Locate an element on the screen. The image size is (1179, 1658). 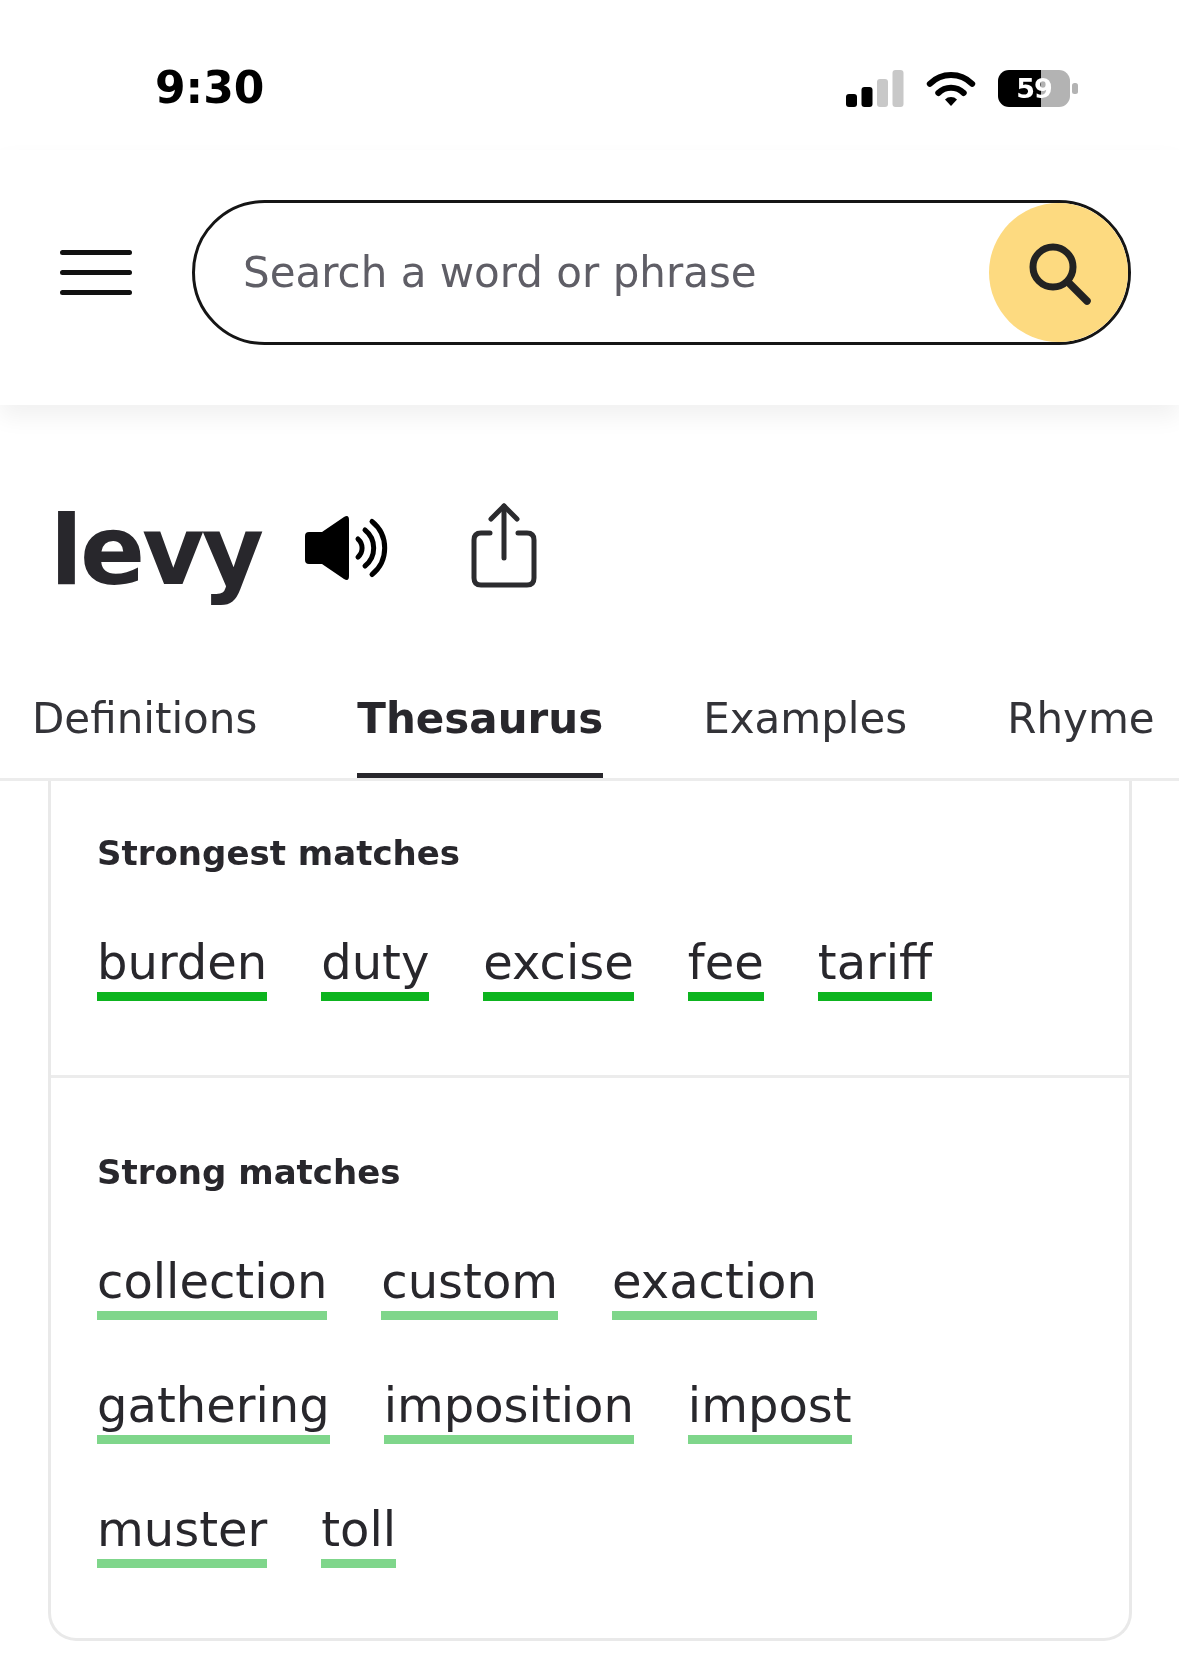
section-heading: Strongest matches is located at coordinates (279, 853).